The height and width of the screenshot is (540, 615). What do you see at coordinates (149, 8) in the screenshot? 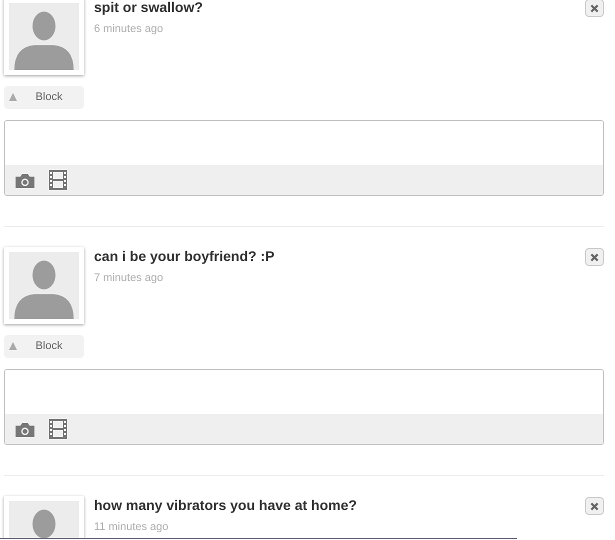
I see `question-text: spit or swallow?` at bounding box center [149, 8].